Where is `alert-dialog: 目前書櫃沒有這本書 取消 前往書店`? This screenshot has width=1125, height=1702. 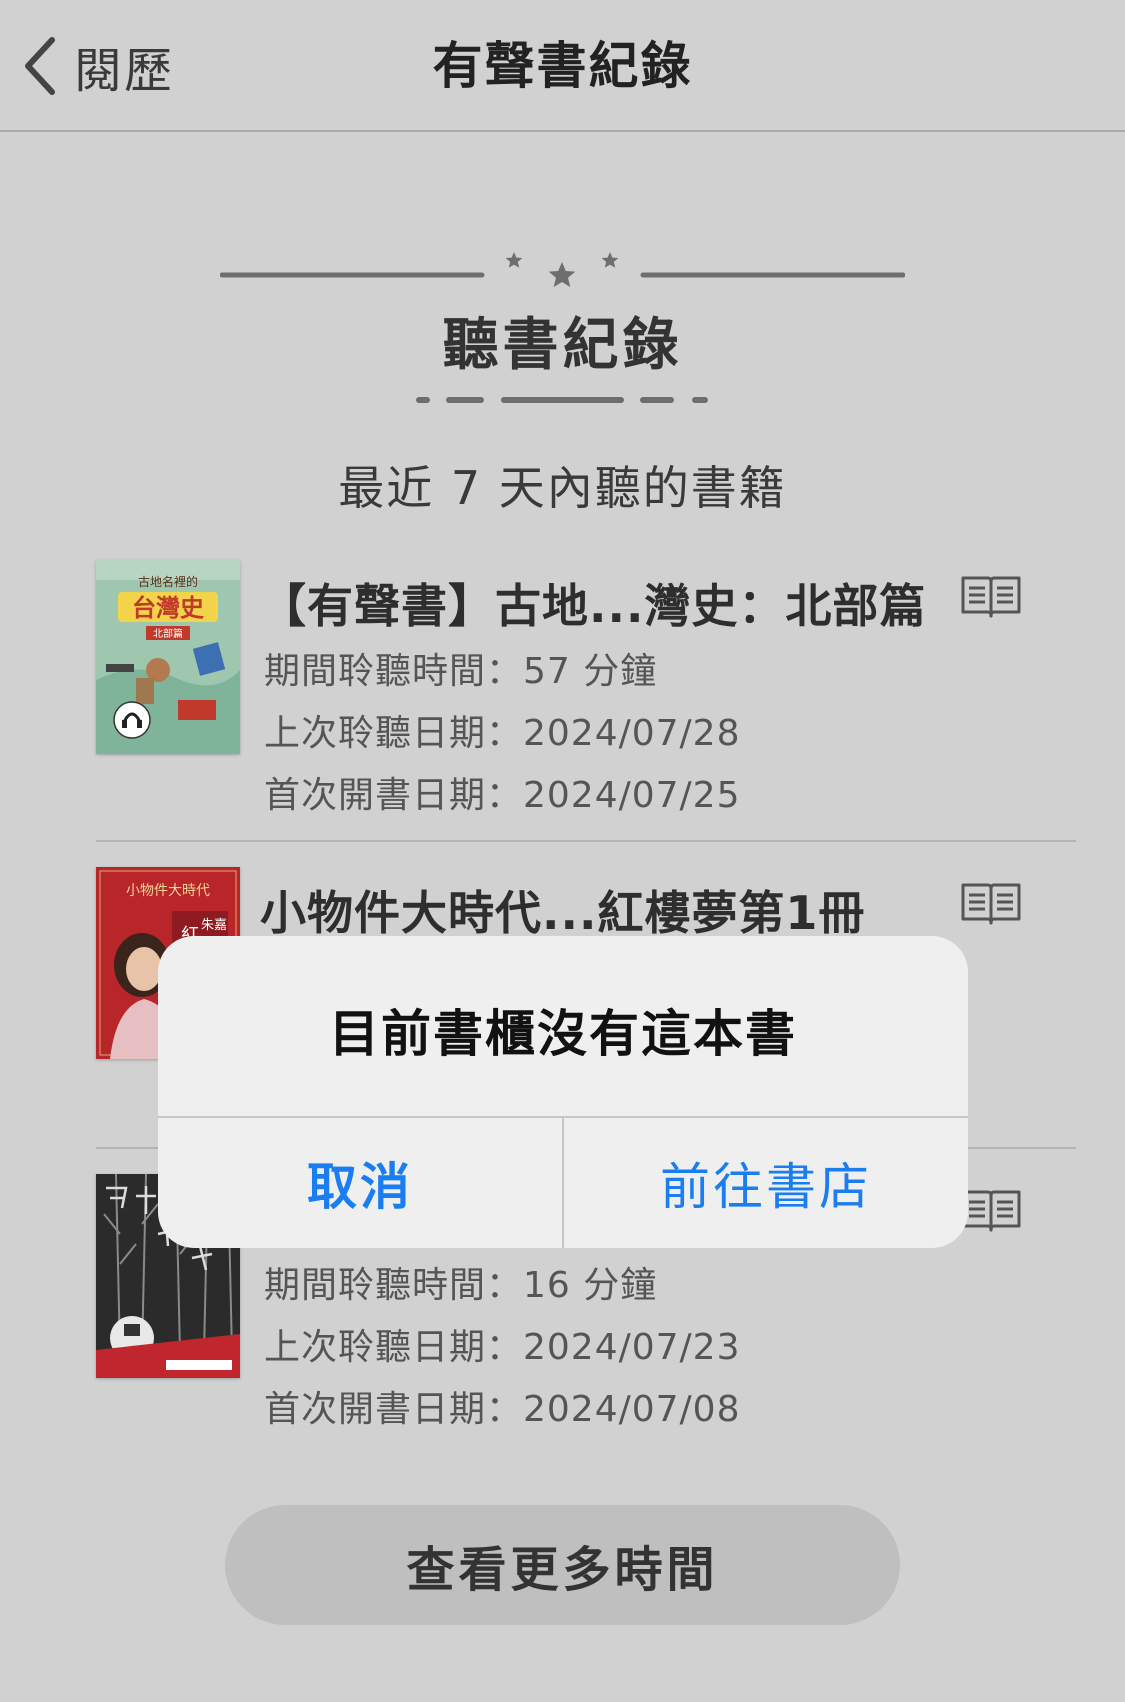
alert-dialog: 目前書櫃沒有這本書 取消 前往書店 is located at coordinates (563, 1092).